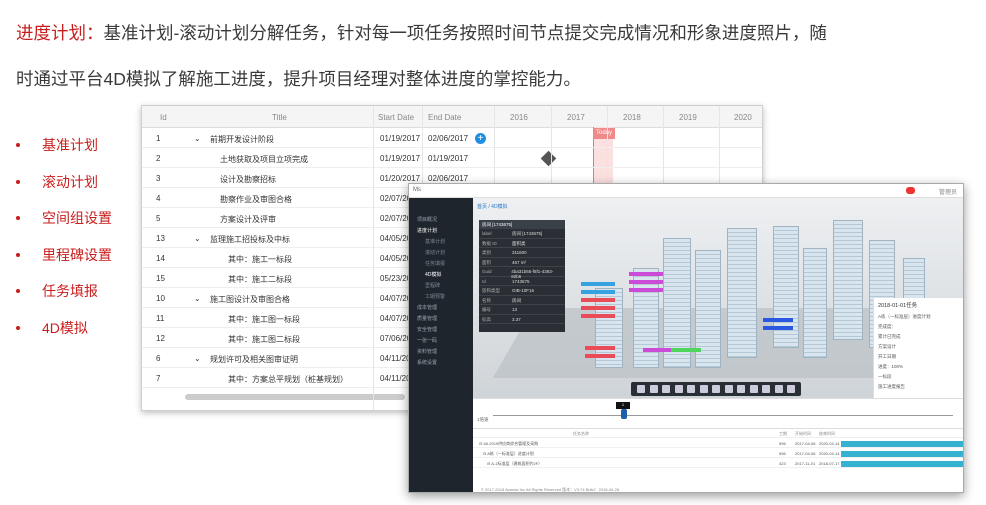  Describe the element at coordinates (427, 307) in the screenshot. I see `sidebar-item: 成本管理` at that location.